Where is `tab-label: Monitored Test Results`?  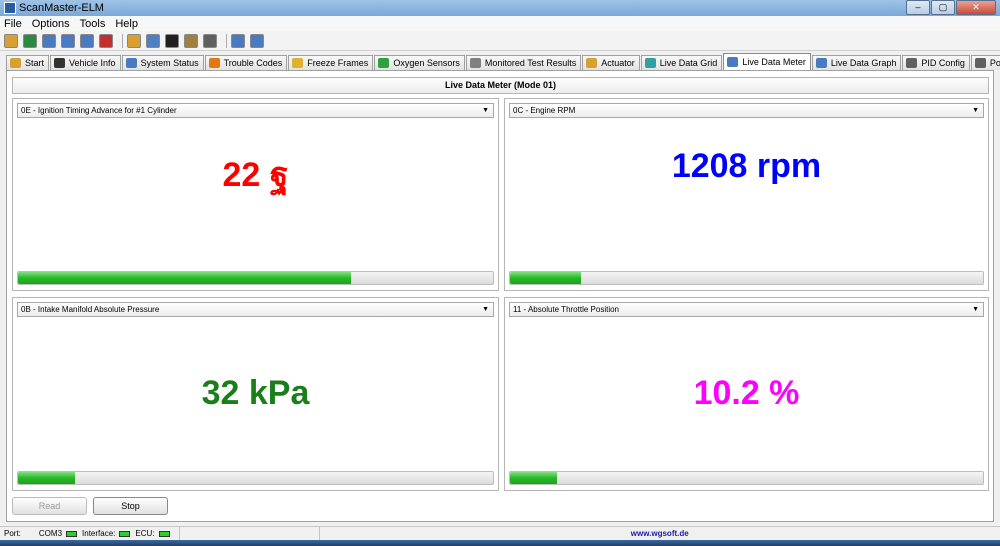
tab-label: Monitored Test Results is located at coordinates (530, 63).